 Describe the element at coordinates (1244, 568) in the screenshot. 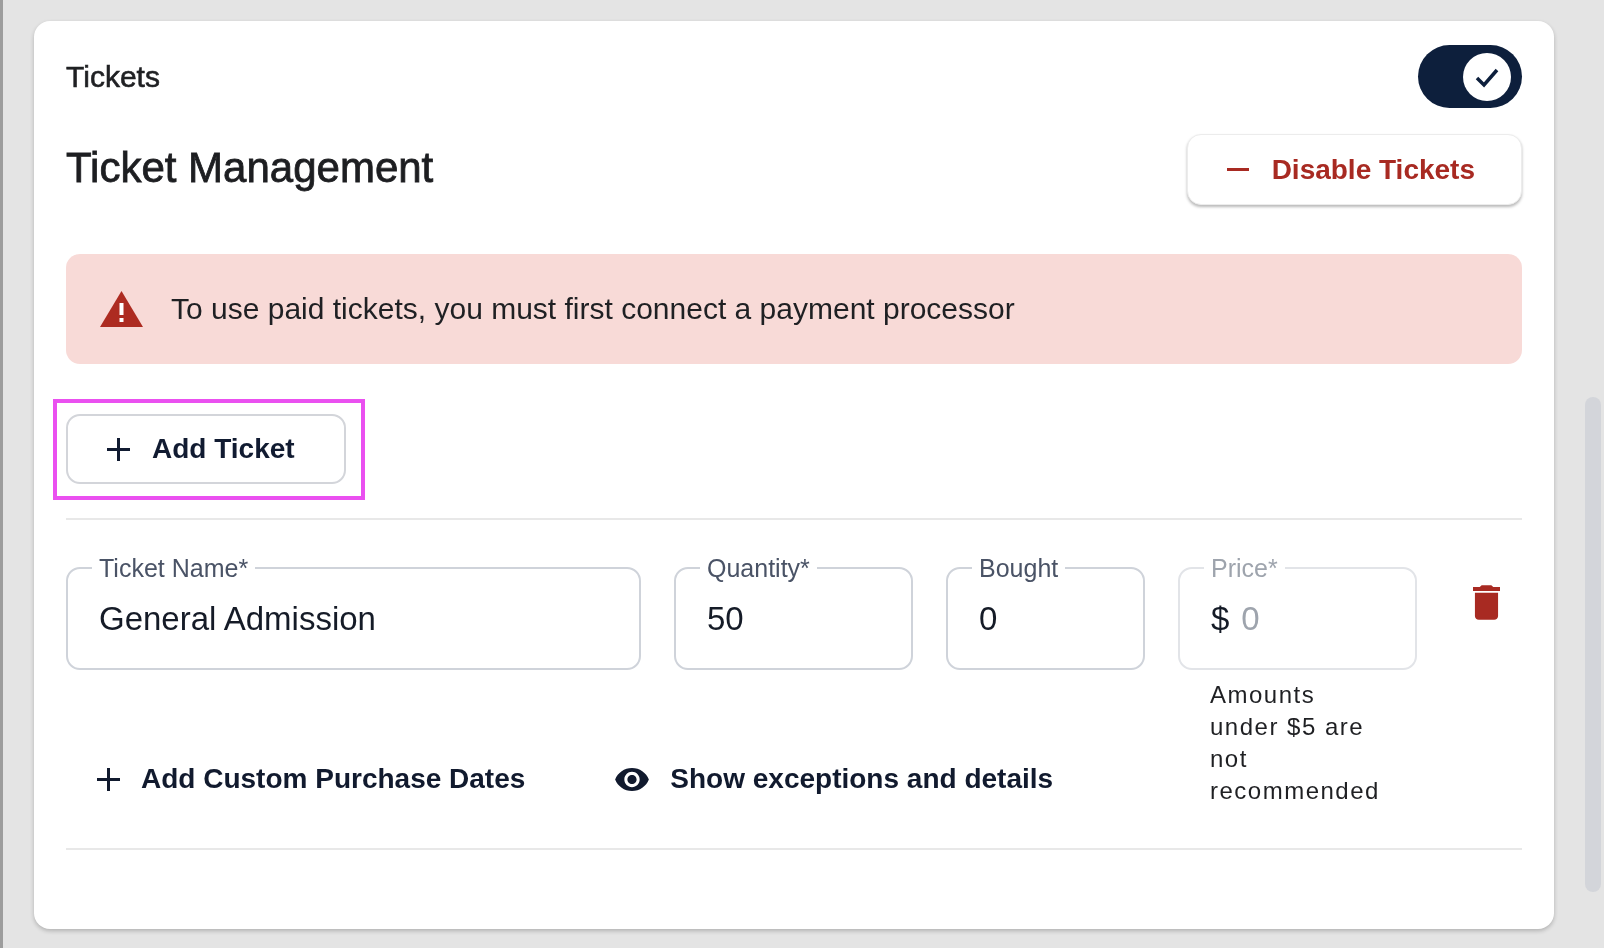

I see `field-label: Price*` at that location.